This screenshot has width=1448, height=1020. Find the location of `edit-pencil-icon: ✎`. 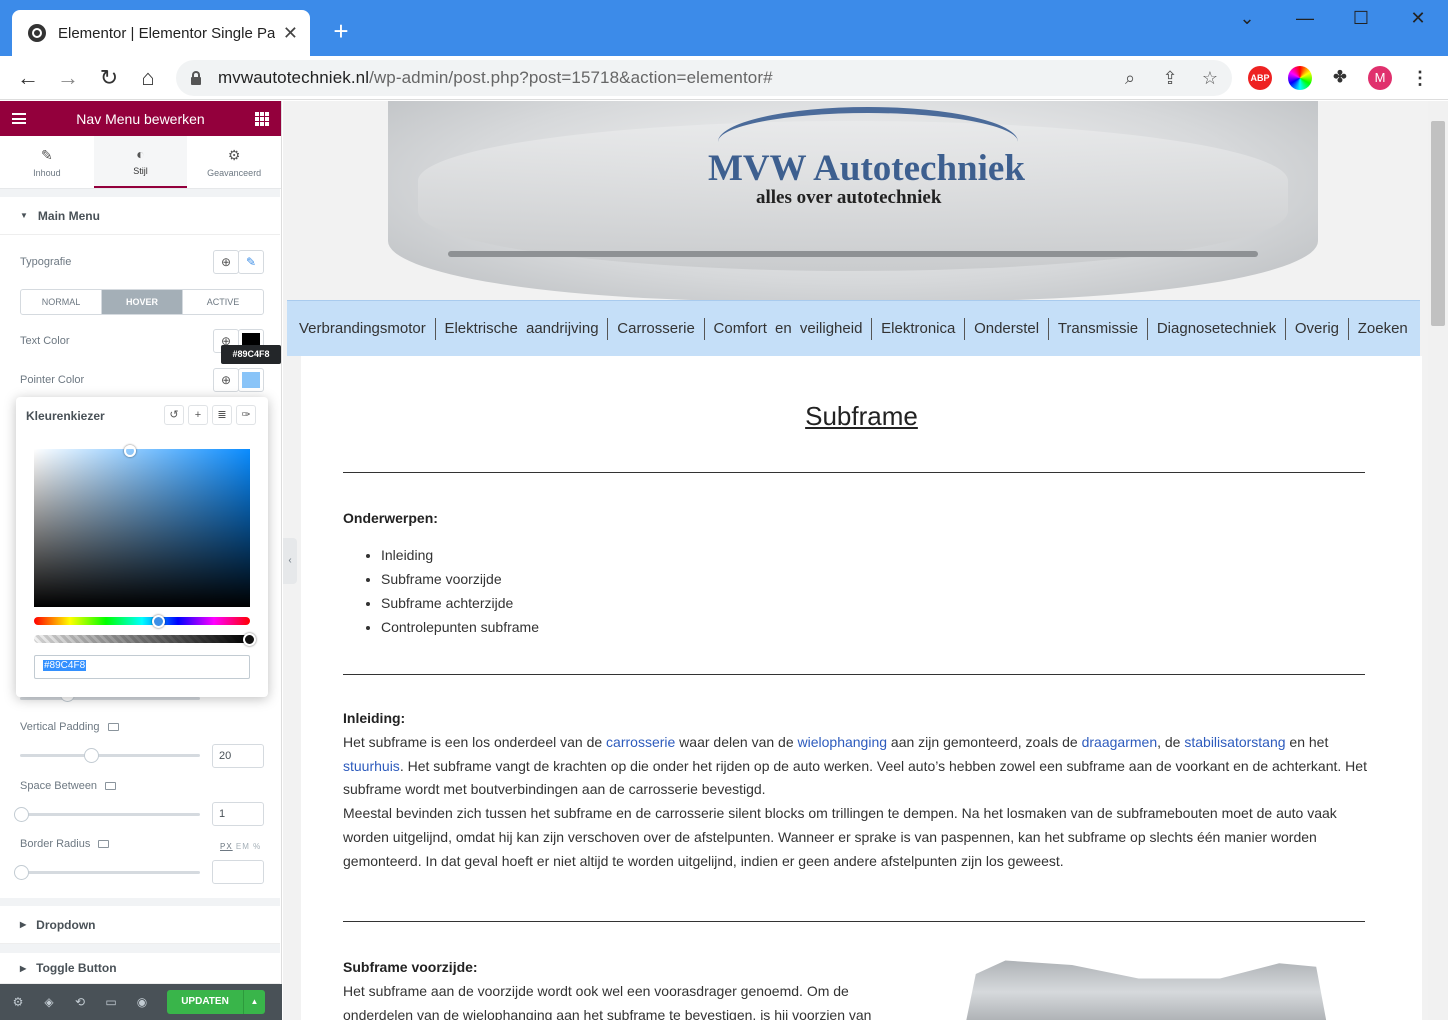

edit-pencil-icon: ✎ is located at coordinates (251, 262).